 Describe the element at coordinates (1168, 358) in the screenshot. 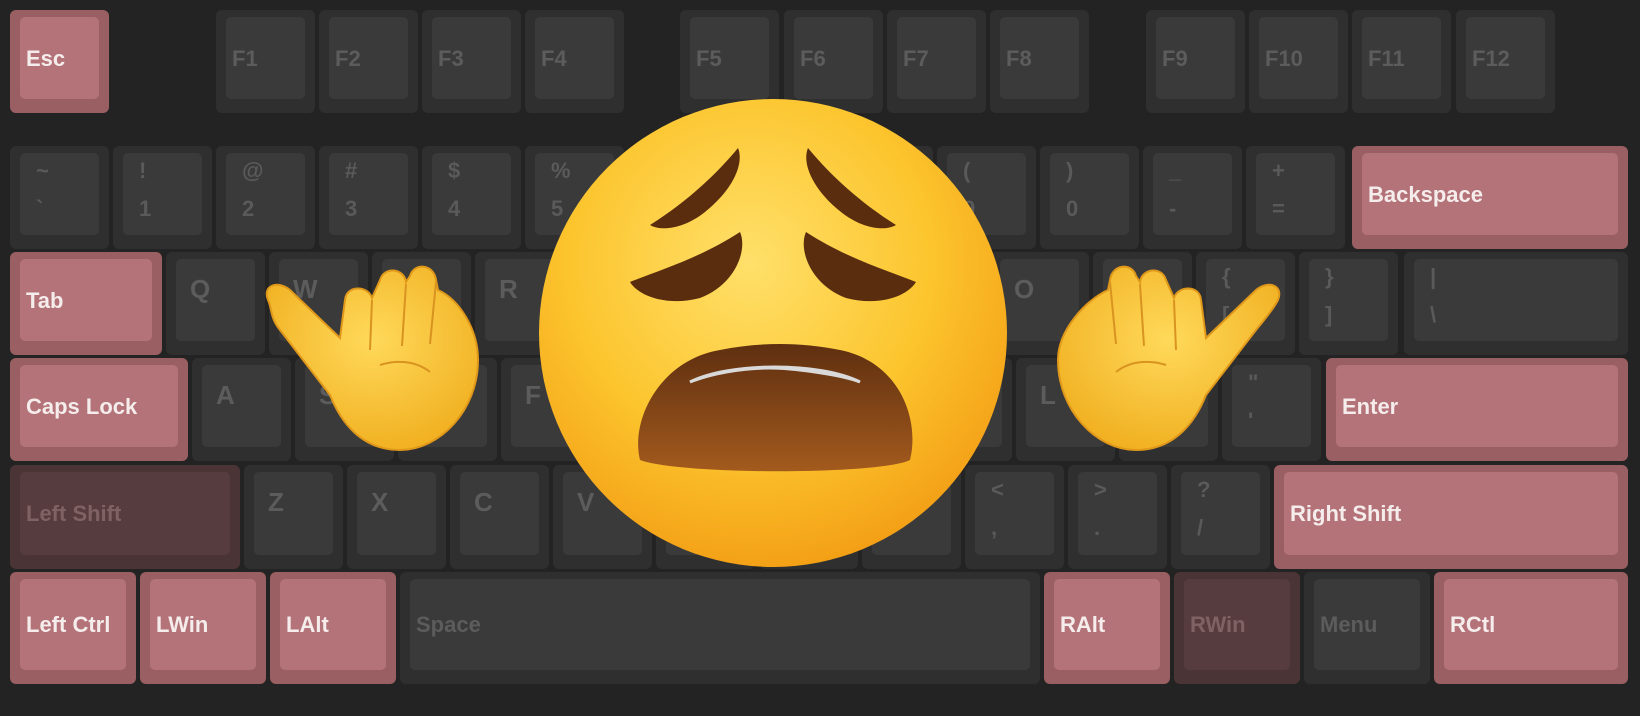

I see `call-me-hand-right-icon` at that location.